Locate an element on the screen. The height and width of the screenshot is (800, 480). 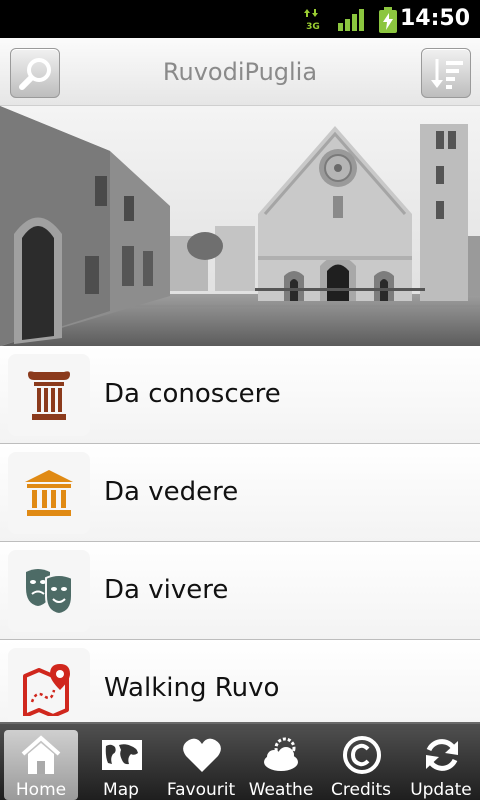
list-item-da-conoscere: Da conoscere is located at coordinates (240, 395).